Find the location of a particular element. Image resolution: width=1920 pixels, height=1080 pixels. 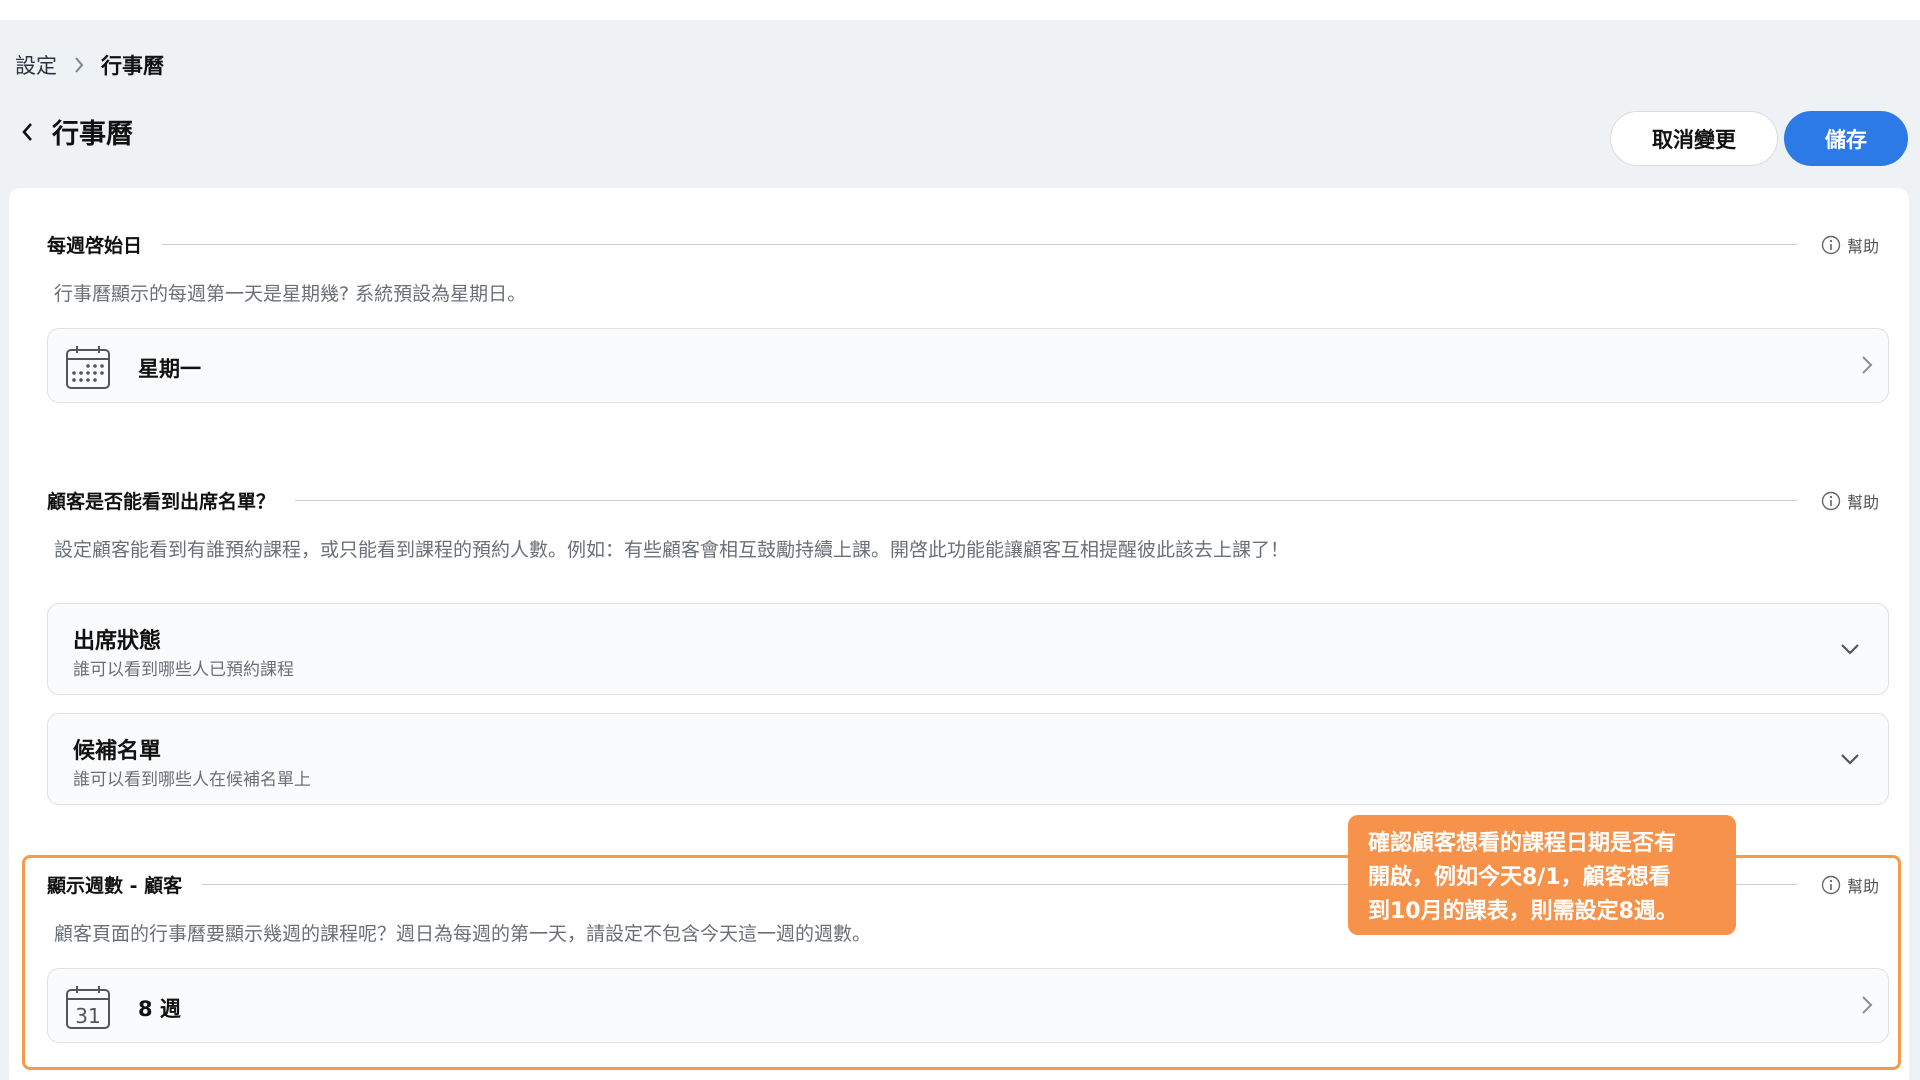

attendance-status-accordion: 出席狀態 誰可以看到哪些人已預約課程 is located at coordinates (968, 649).